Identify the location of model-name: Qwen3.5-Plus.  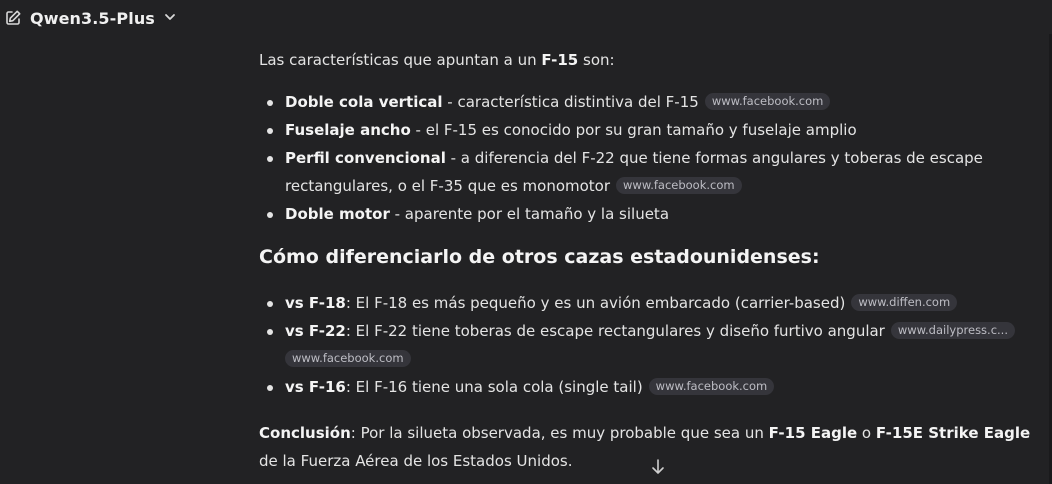
(92, 18).